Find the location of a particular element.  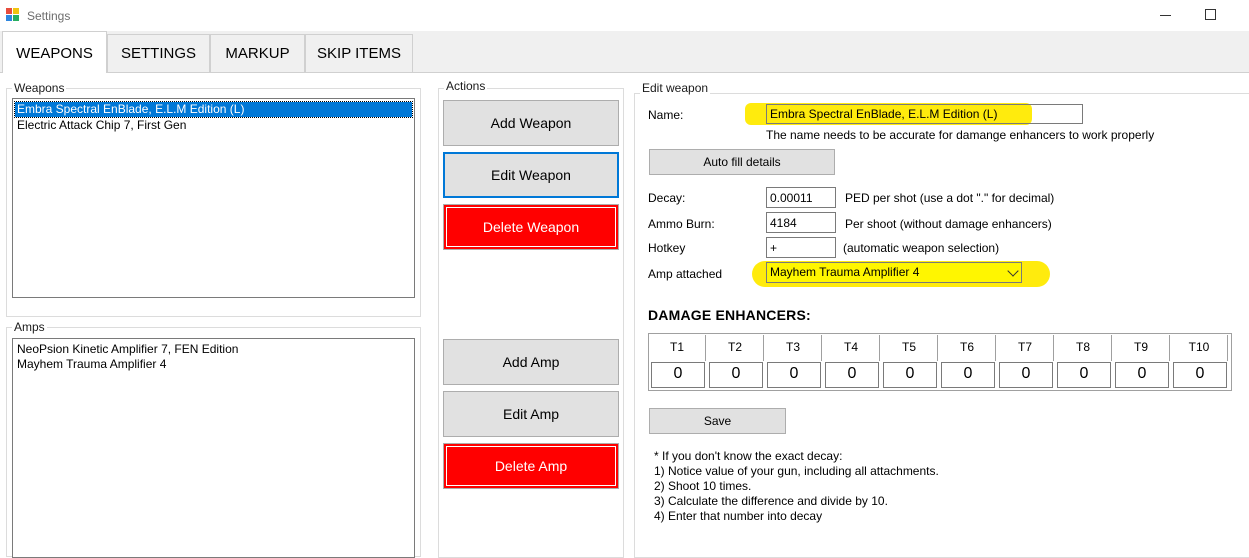

hotkey-input: + is located at coordinates (801, 247).